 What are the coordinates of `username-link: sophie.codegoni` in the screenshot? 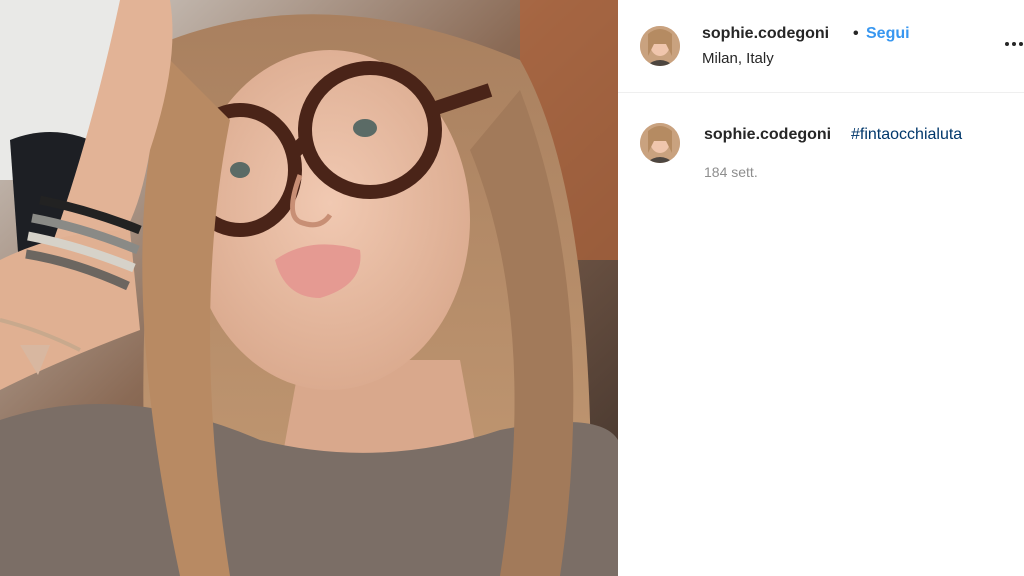 It's located at (765, 34).